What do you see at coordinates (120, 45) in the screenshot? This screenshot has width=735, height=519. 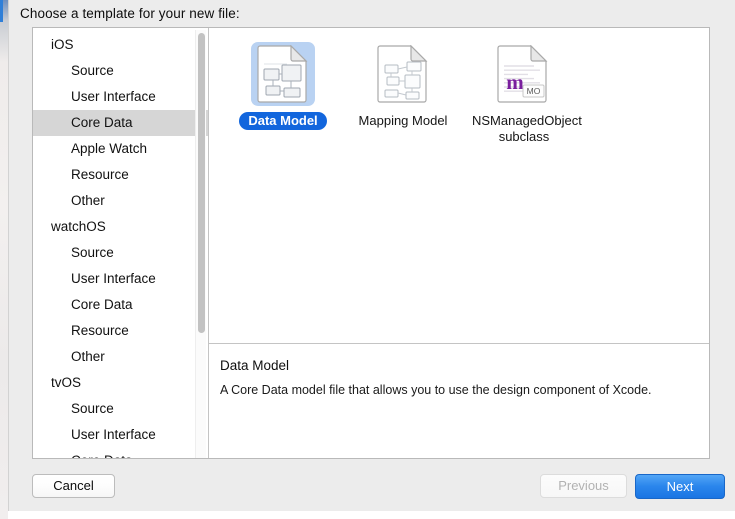 I see `sidebar-item-ios: iOS` at bounding box center [120, 45].